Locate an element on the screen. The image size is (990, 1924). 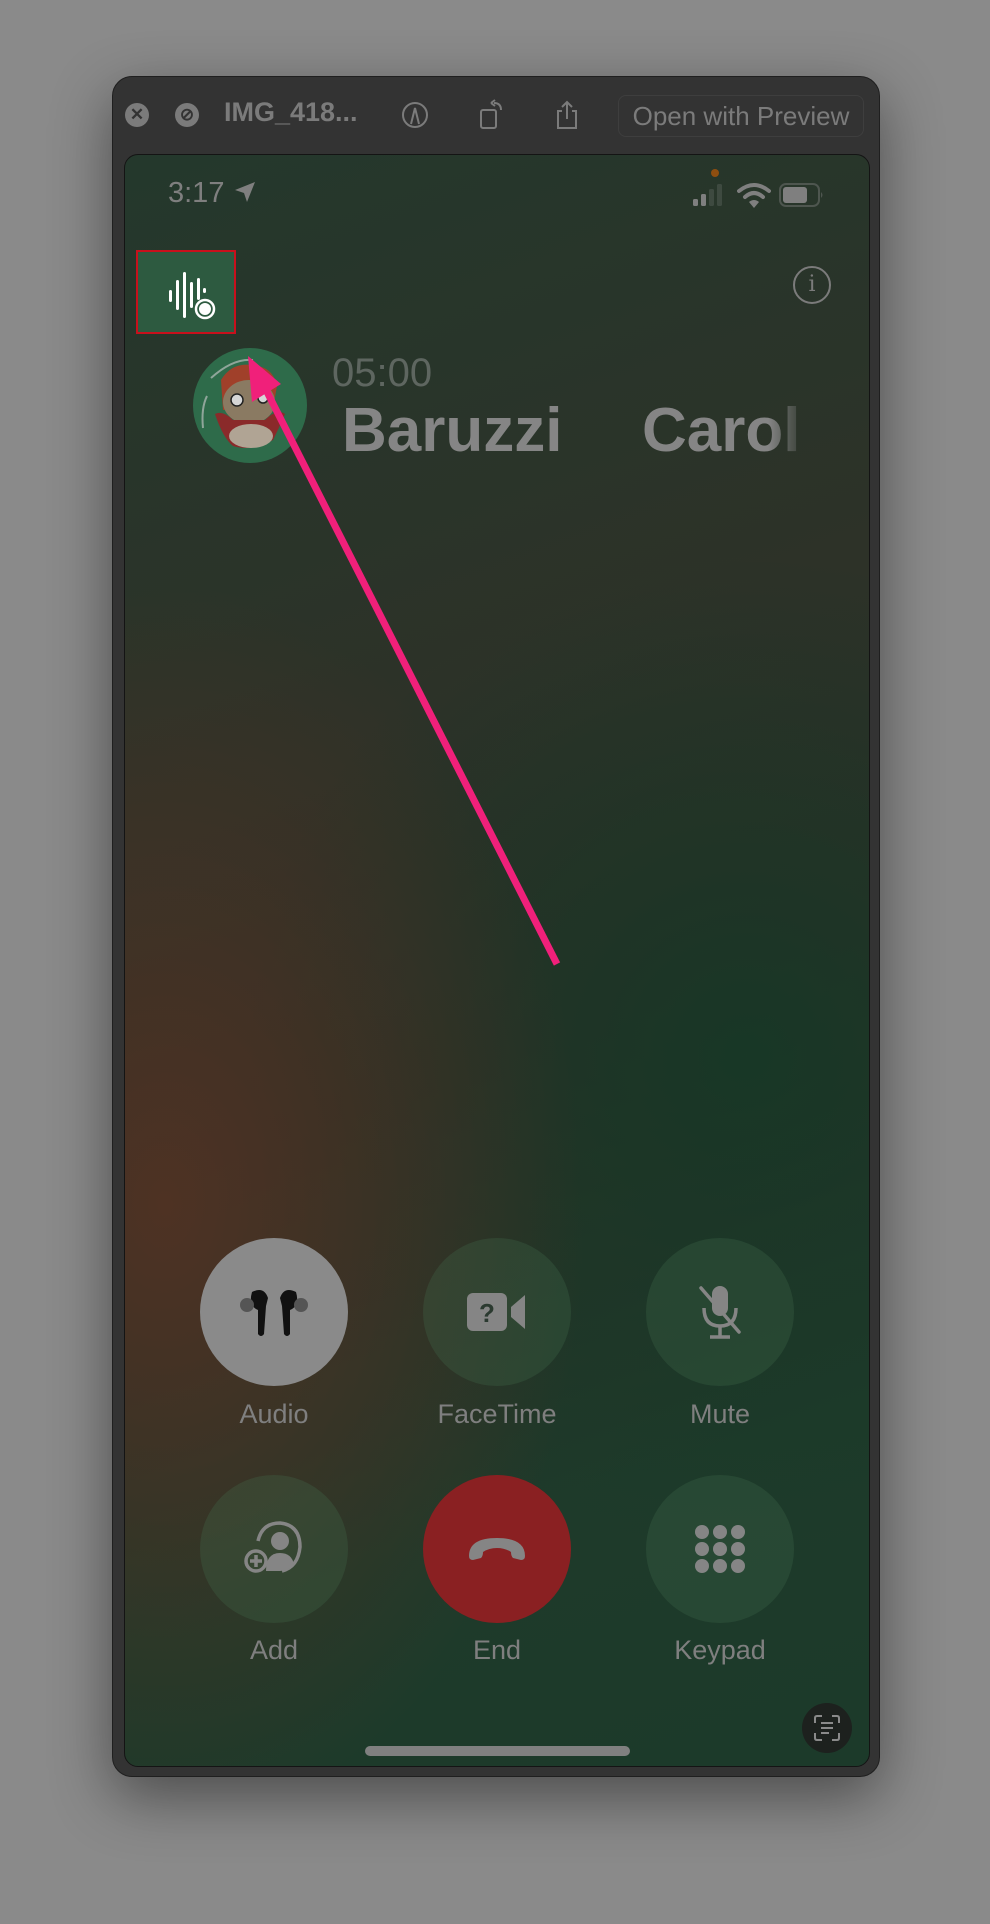
mute-button is located at coordinates (720, 1312).